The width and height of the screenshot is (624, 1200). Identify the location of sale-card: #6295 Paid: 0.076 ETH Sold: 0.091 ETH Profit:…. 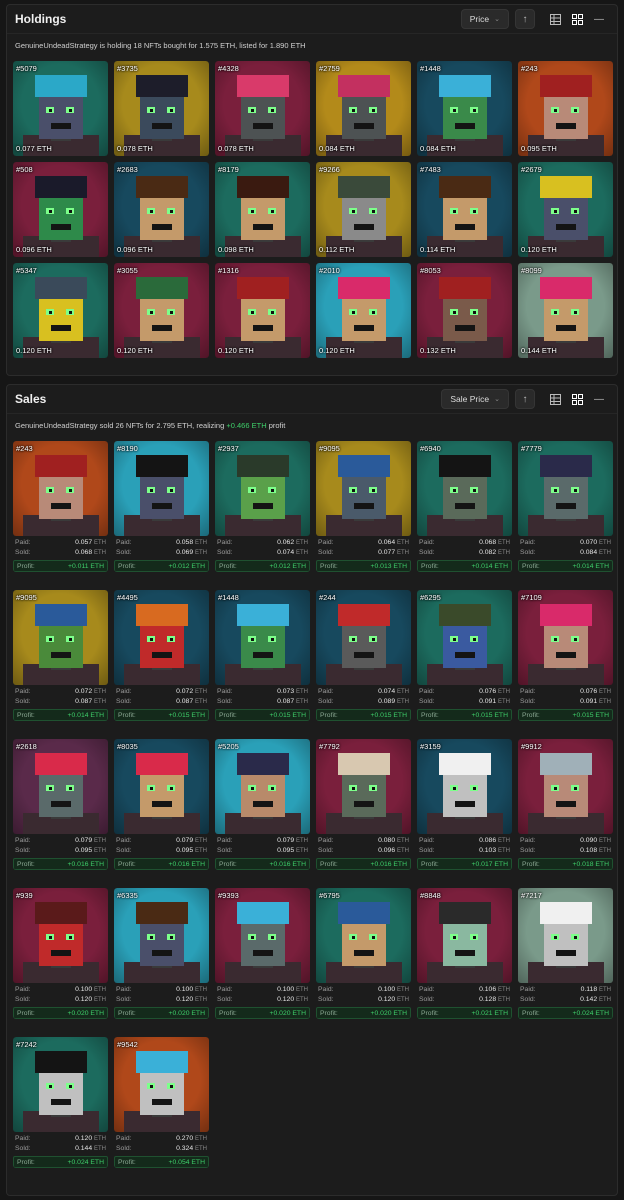
(464, 655).